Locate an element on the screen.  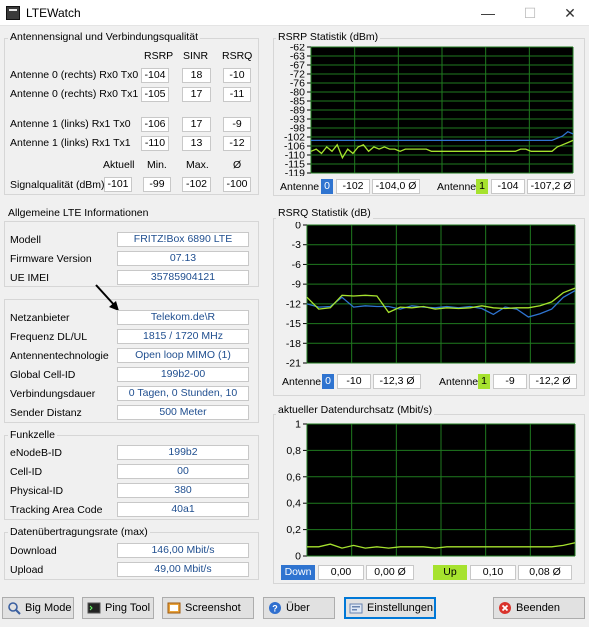
field-label: Download is located at coordinates (33, 551).